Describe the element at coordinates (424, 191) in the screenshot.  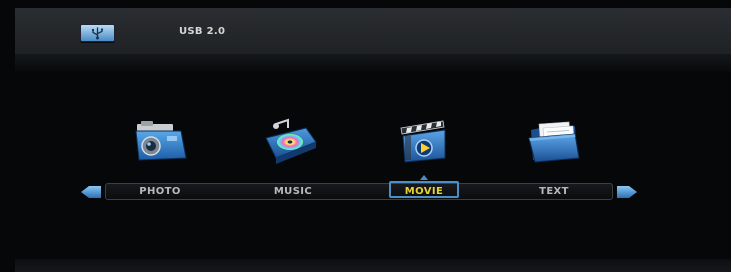
I see `menu-item-movie: MOVIE` at that location.